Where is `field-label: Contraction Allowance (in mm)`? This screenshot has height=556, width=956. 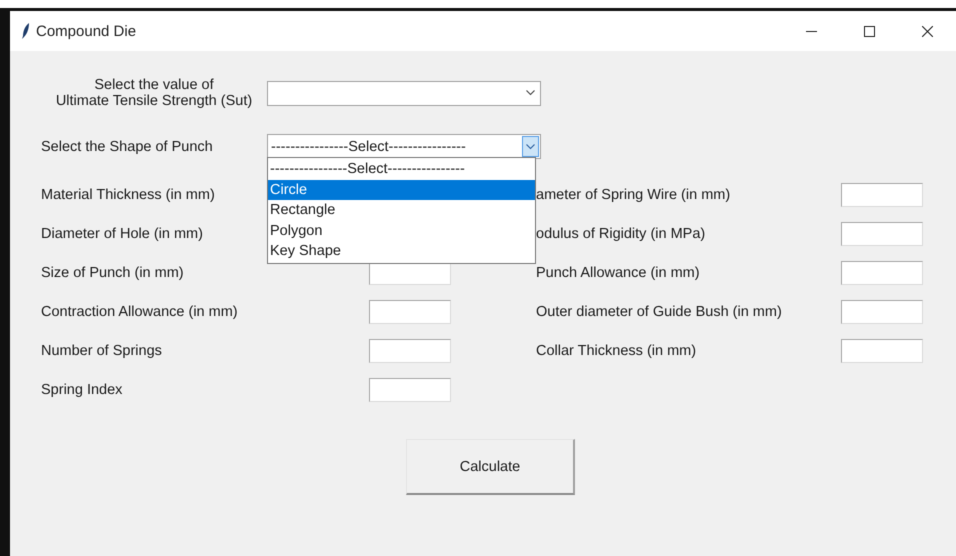 field-label: Contraction Allowance (in mm) is located at coordinates (139, 312).